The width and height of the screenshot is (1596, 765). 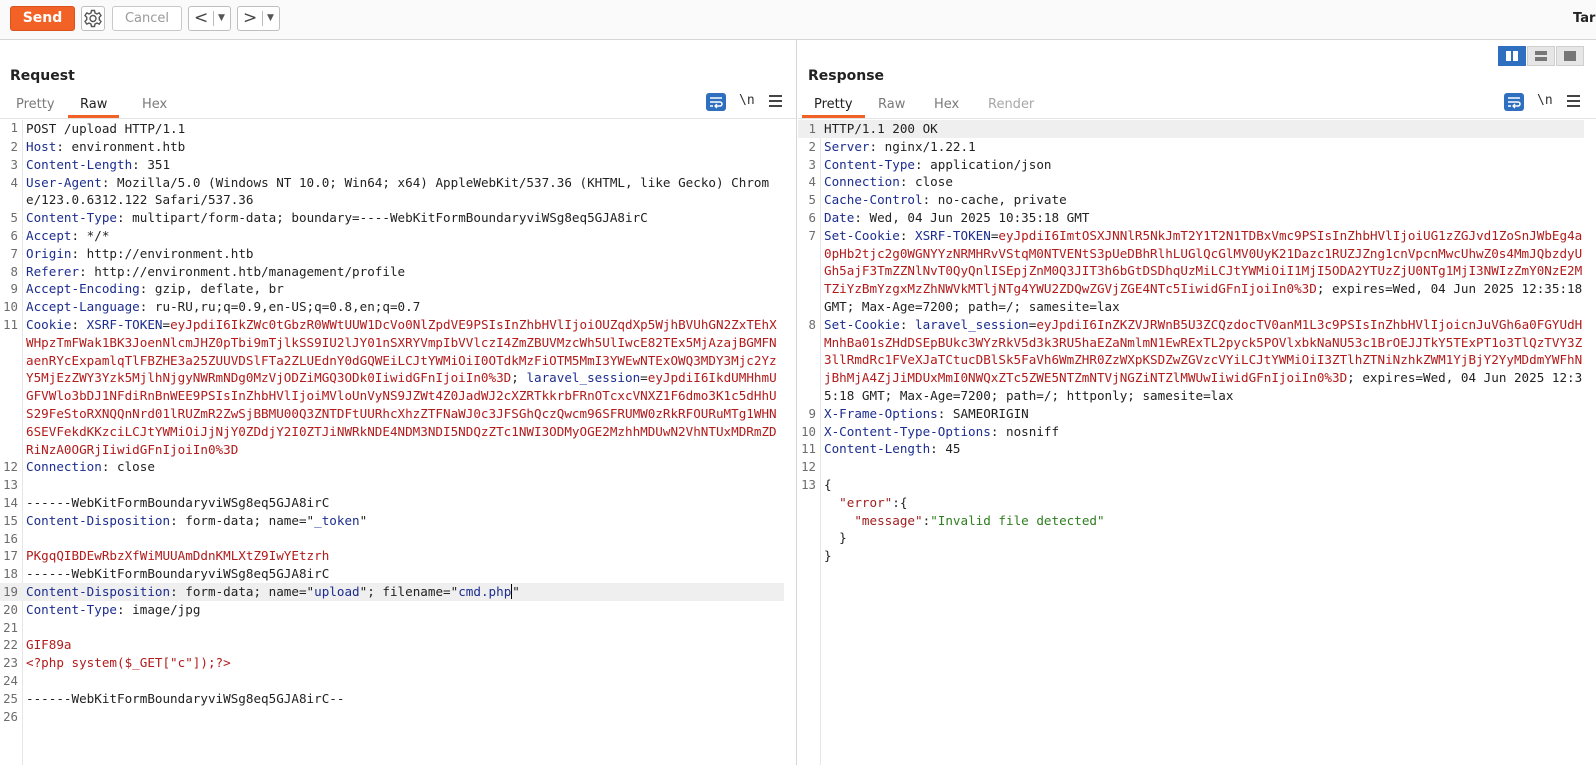 I want to click on target-label: Tar, so click(x=1584, y=18).